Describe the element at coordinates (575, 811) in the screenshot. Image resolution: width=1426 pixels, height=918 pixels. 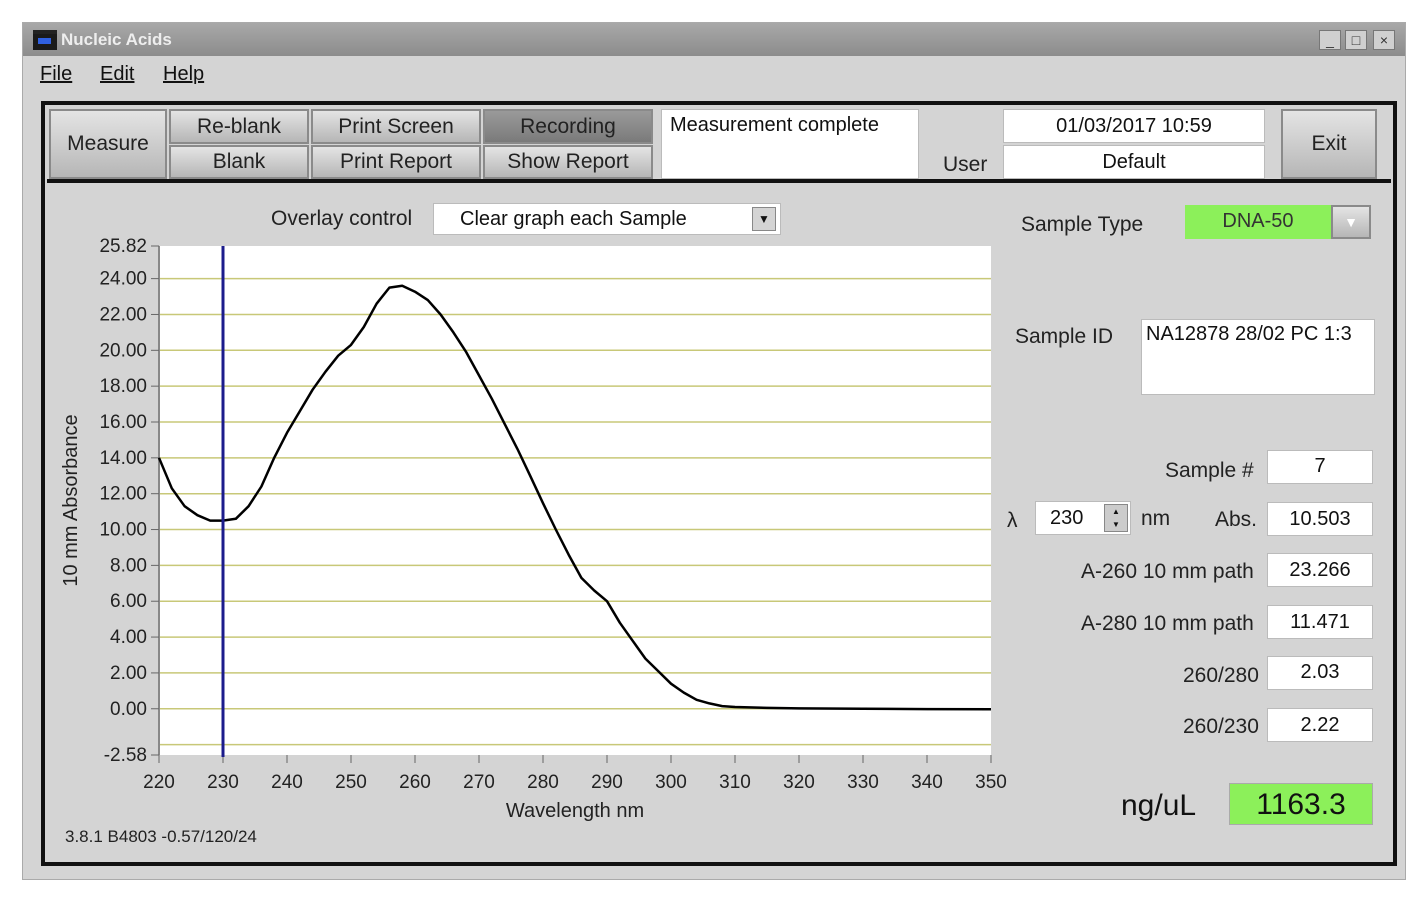
I see `x-axis-label: Wavelength nm` at that location.